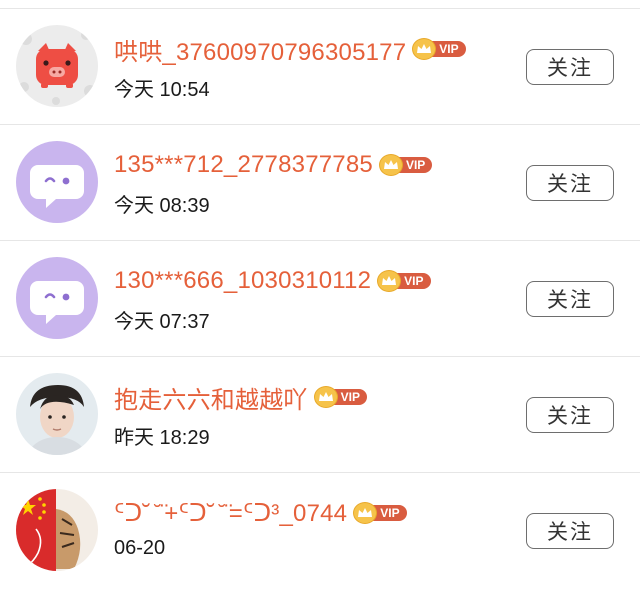 The image size is (640, 589). Describe the element at coordinates (242, 281) in the screenshot. I see `user-name: 130***666_1030310112` at that location.